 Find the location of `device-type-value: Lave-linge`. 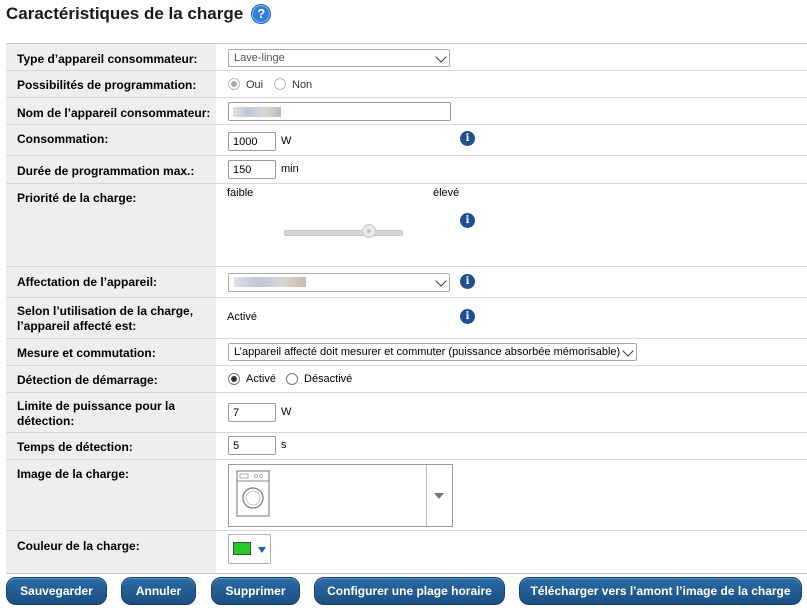

device-type-value: Lave-linge is located at coordinates (259, 58).